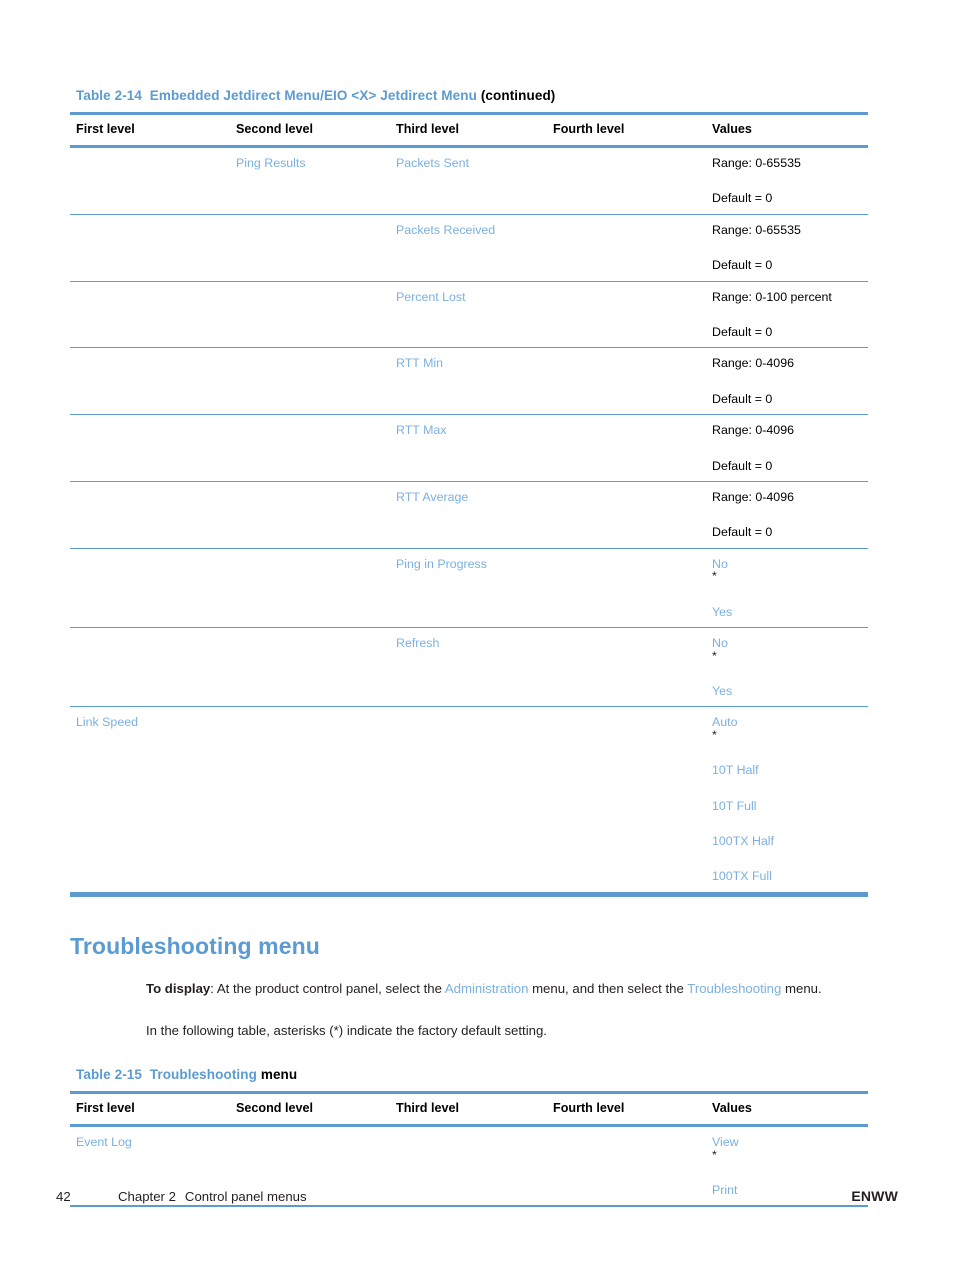  I want to click on value-item: Range: 0-4096, so click(753, 497).